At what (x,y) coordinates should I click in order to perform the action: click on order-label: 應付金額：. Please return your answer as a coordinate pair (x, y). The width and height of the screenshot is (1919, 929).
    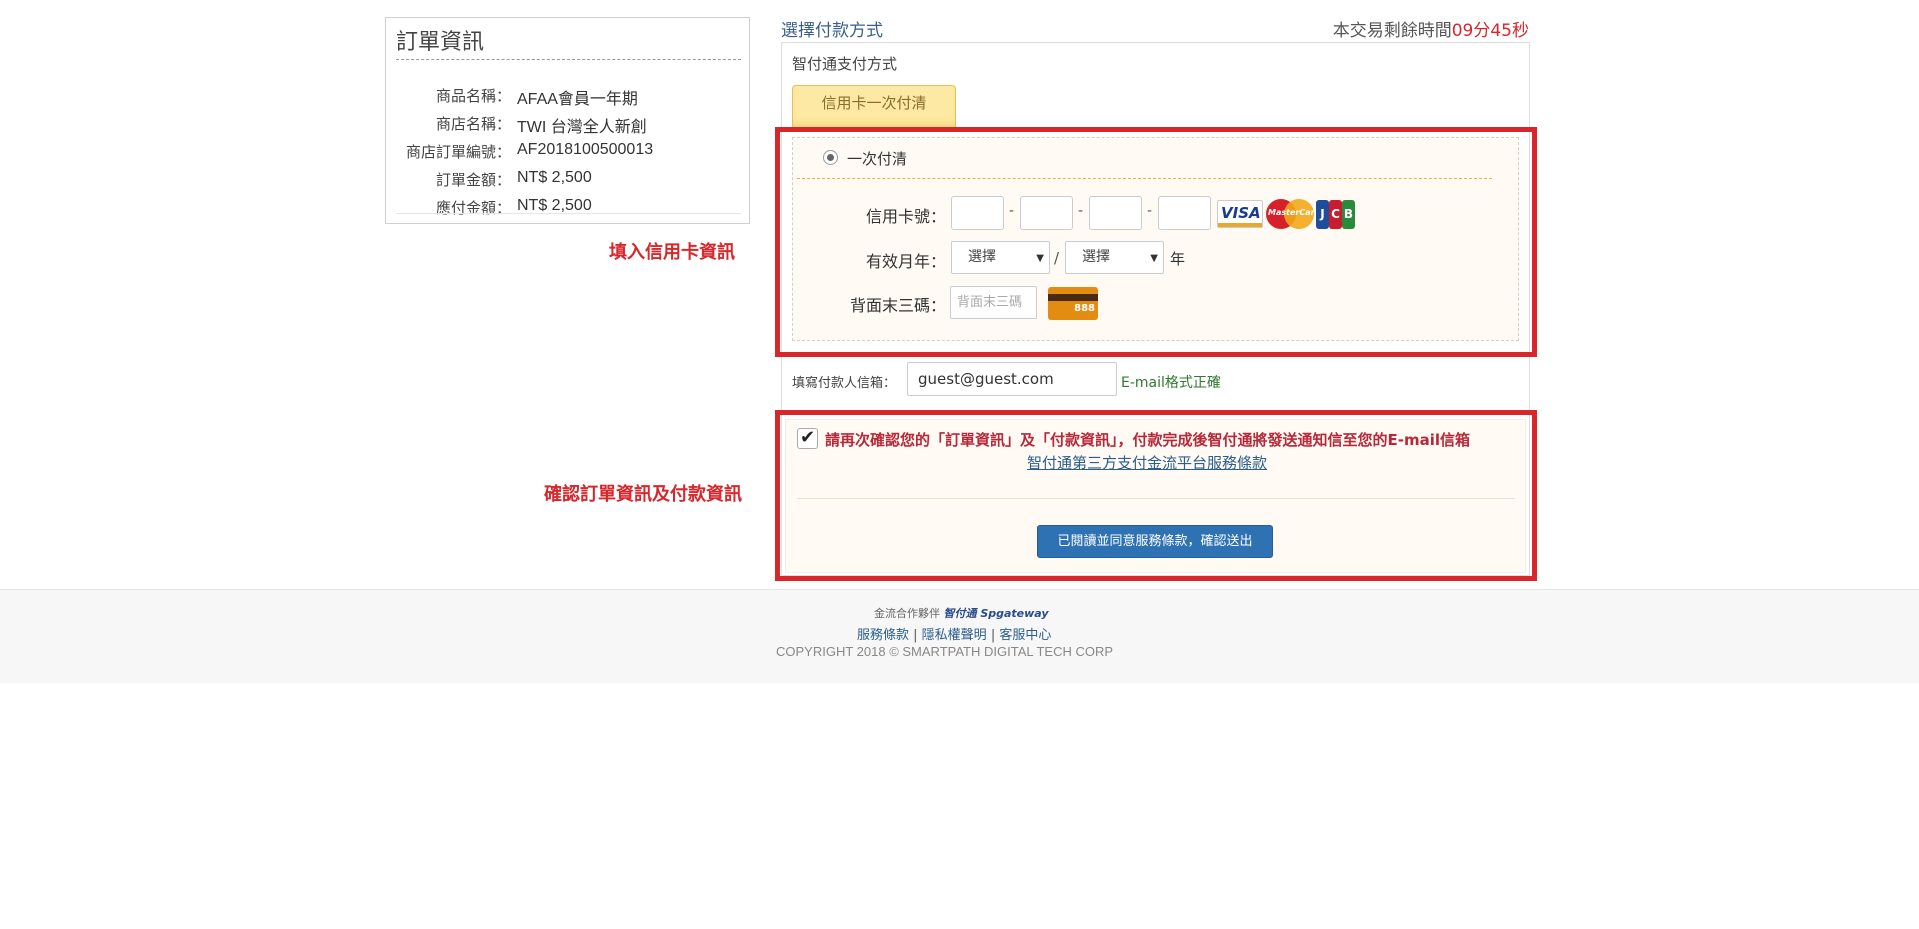
    Looking at the image, I should click on (473, 208).